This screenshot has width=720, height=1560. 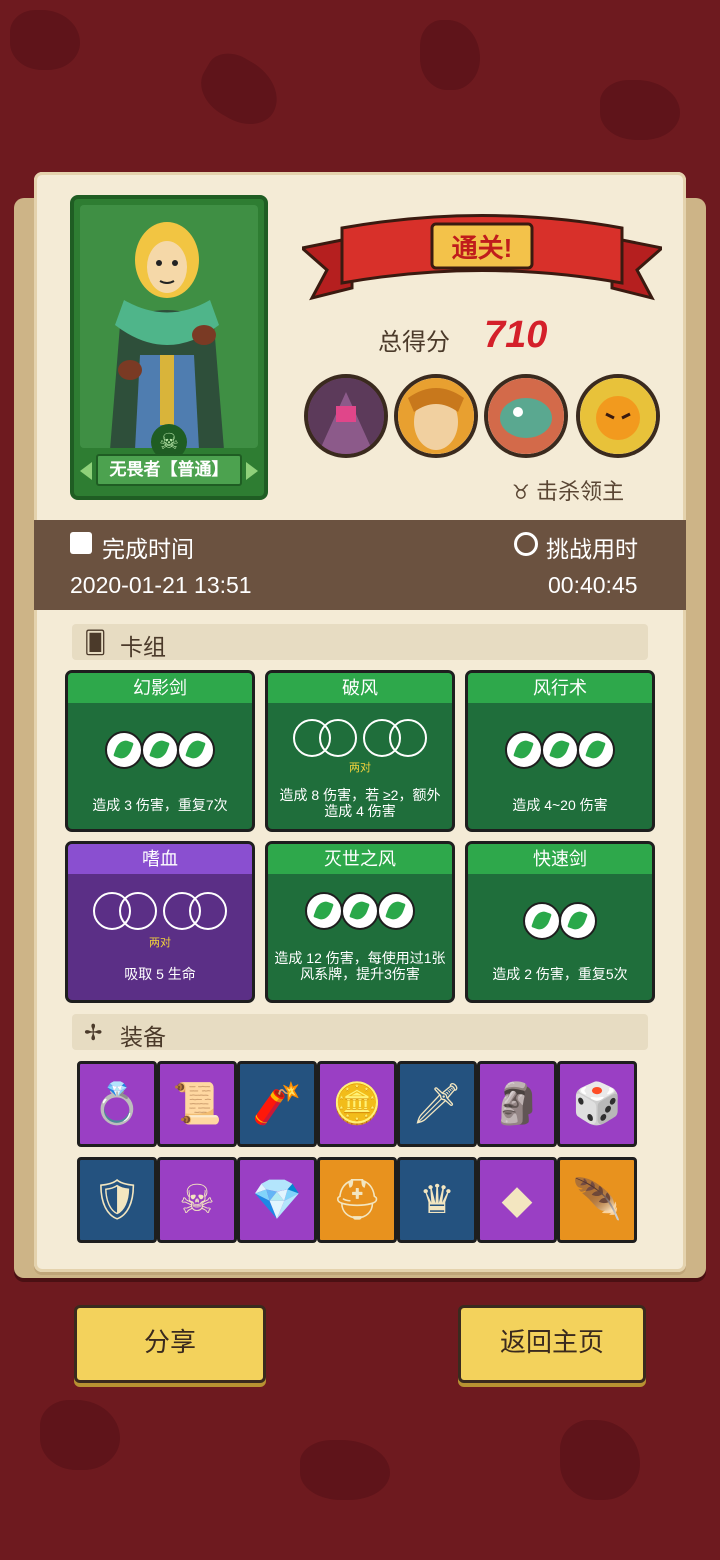 I want to click on equipment-item: 🪶, so click(x=597, y=1200).